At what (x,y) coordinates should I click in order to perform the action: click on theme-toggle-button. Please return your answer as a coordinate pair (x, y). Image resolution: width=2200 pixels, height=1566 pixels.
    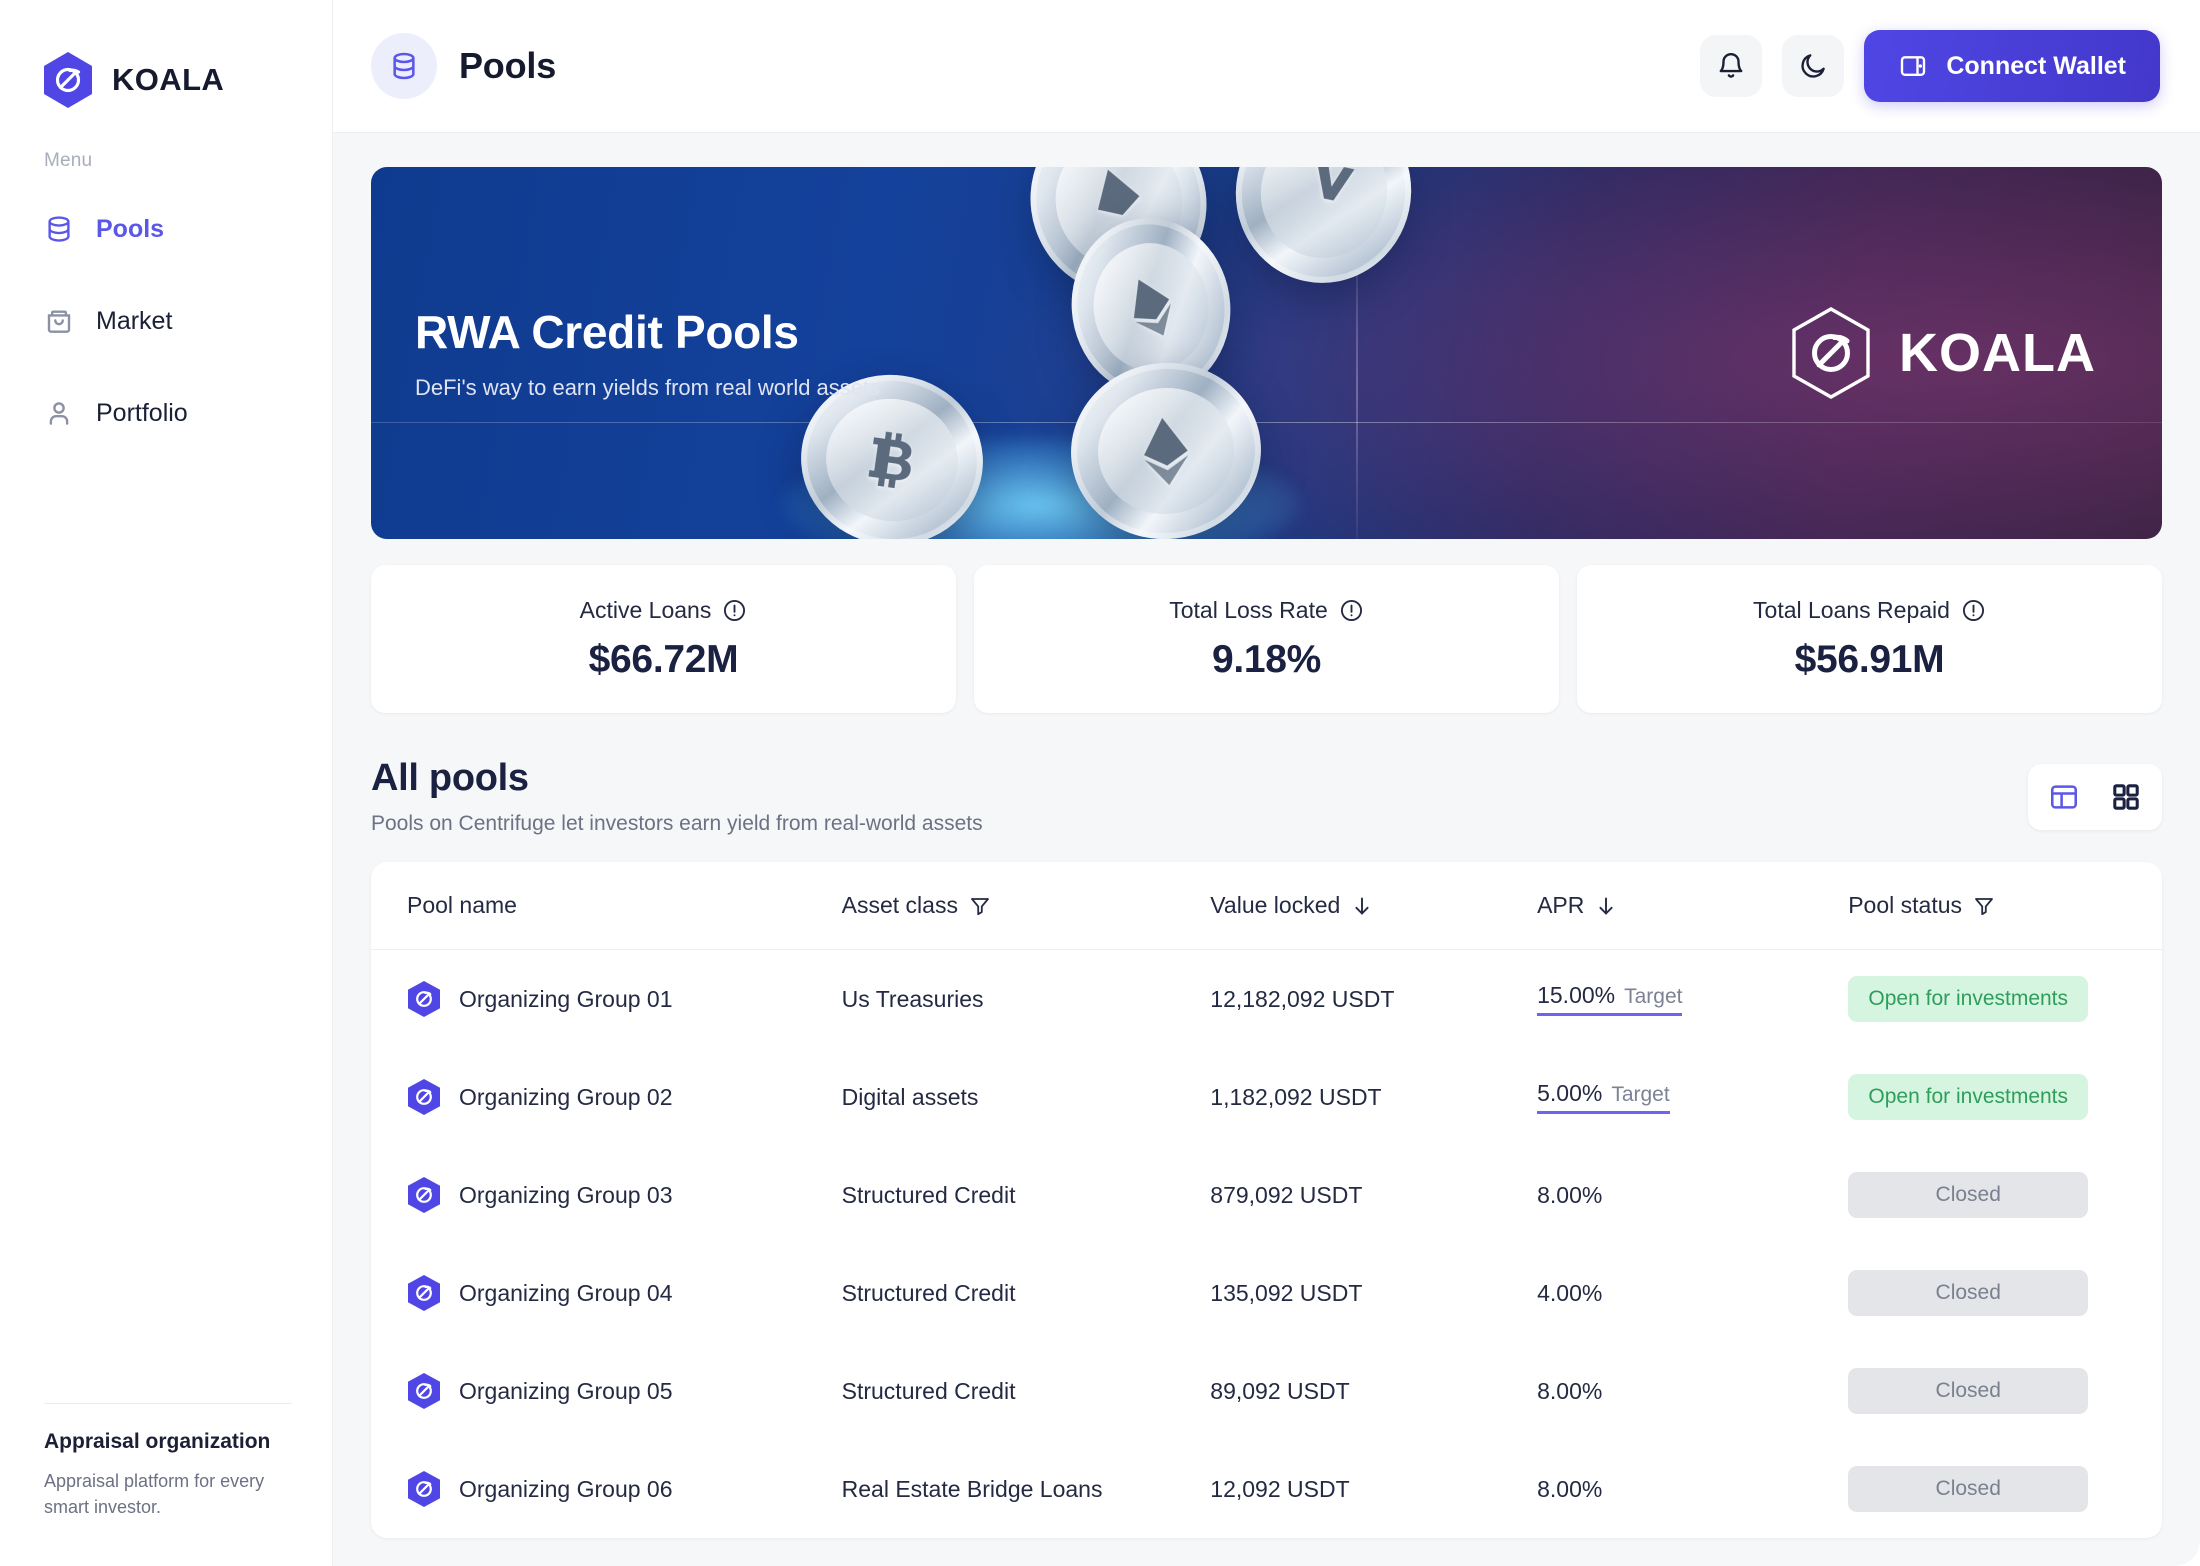
    Looking at the image, I should click on (1813, 66).